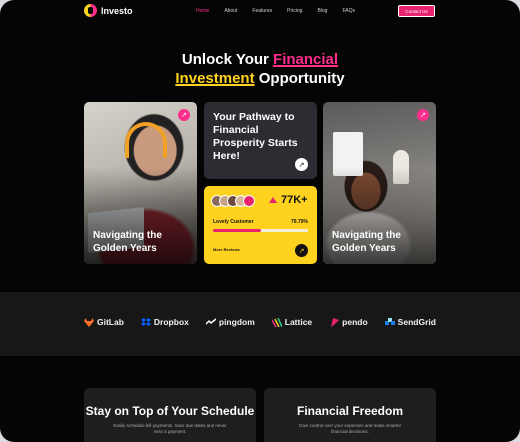  I want to click on brand-gitlab: GitLab, so click(104, 322).